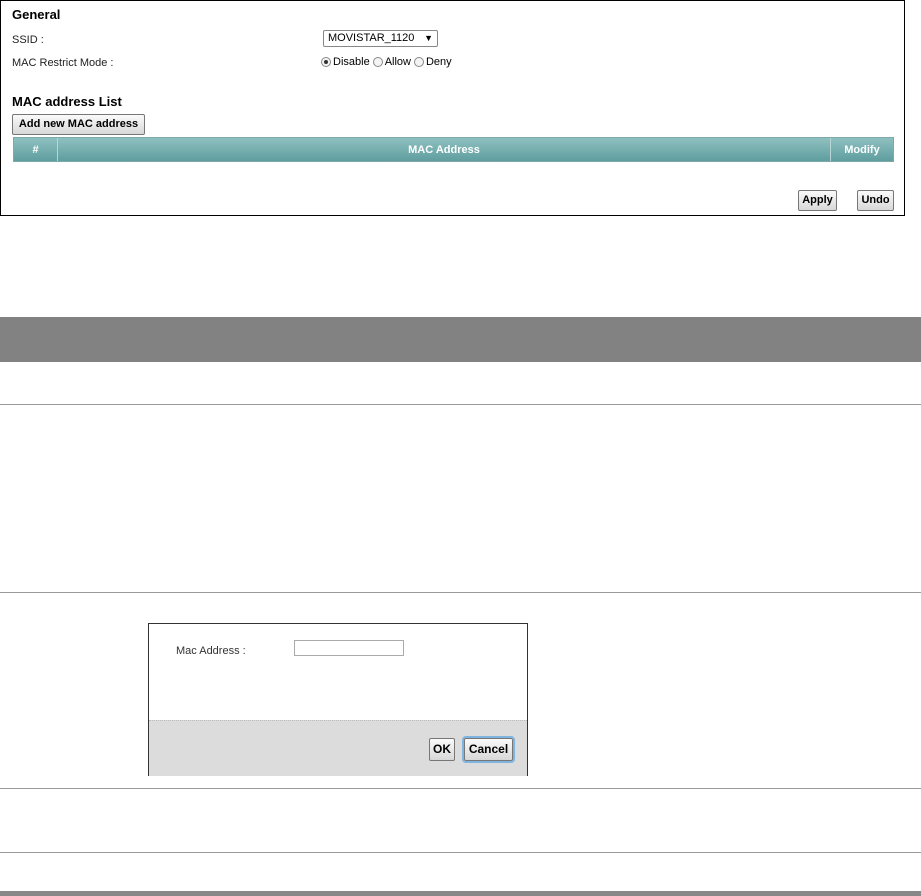  I want to click on mac-table-header: # MAC Address Modify, so click(453, 149).